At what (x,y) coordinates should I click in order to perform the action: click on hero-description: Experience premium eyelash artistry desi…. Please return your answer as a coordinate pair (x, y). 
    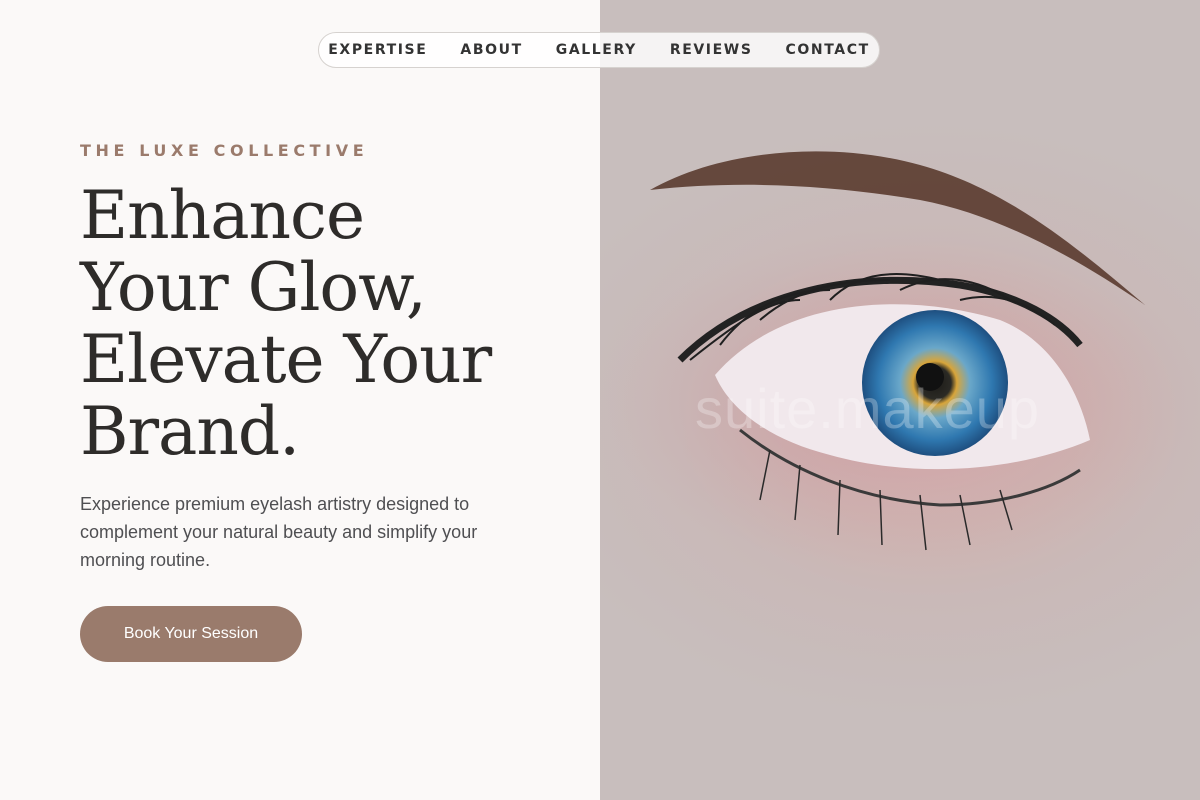
    Looking at the image, I should click on (279, 532).